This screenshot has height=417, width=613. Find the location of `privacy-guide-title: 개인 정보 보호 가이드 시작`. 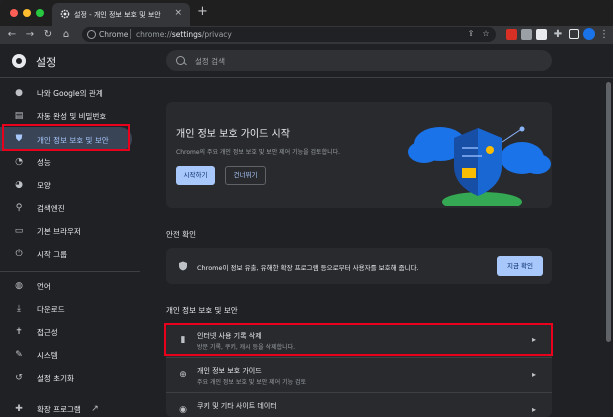

privacy-guide-title: 개인 정보 보호 가이드 시작 is located at coordinates (233, 134).